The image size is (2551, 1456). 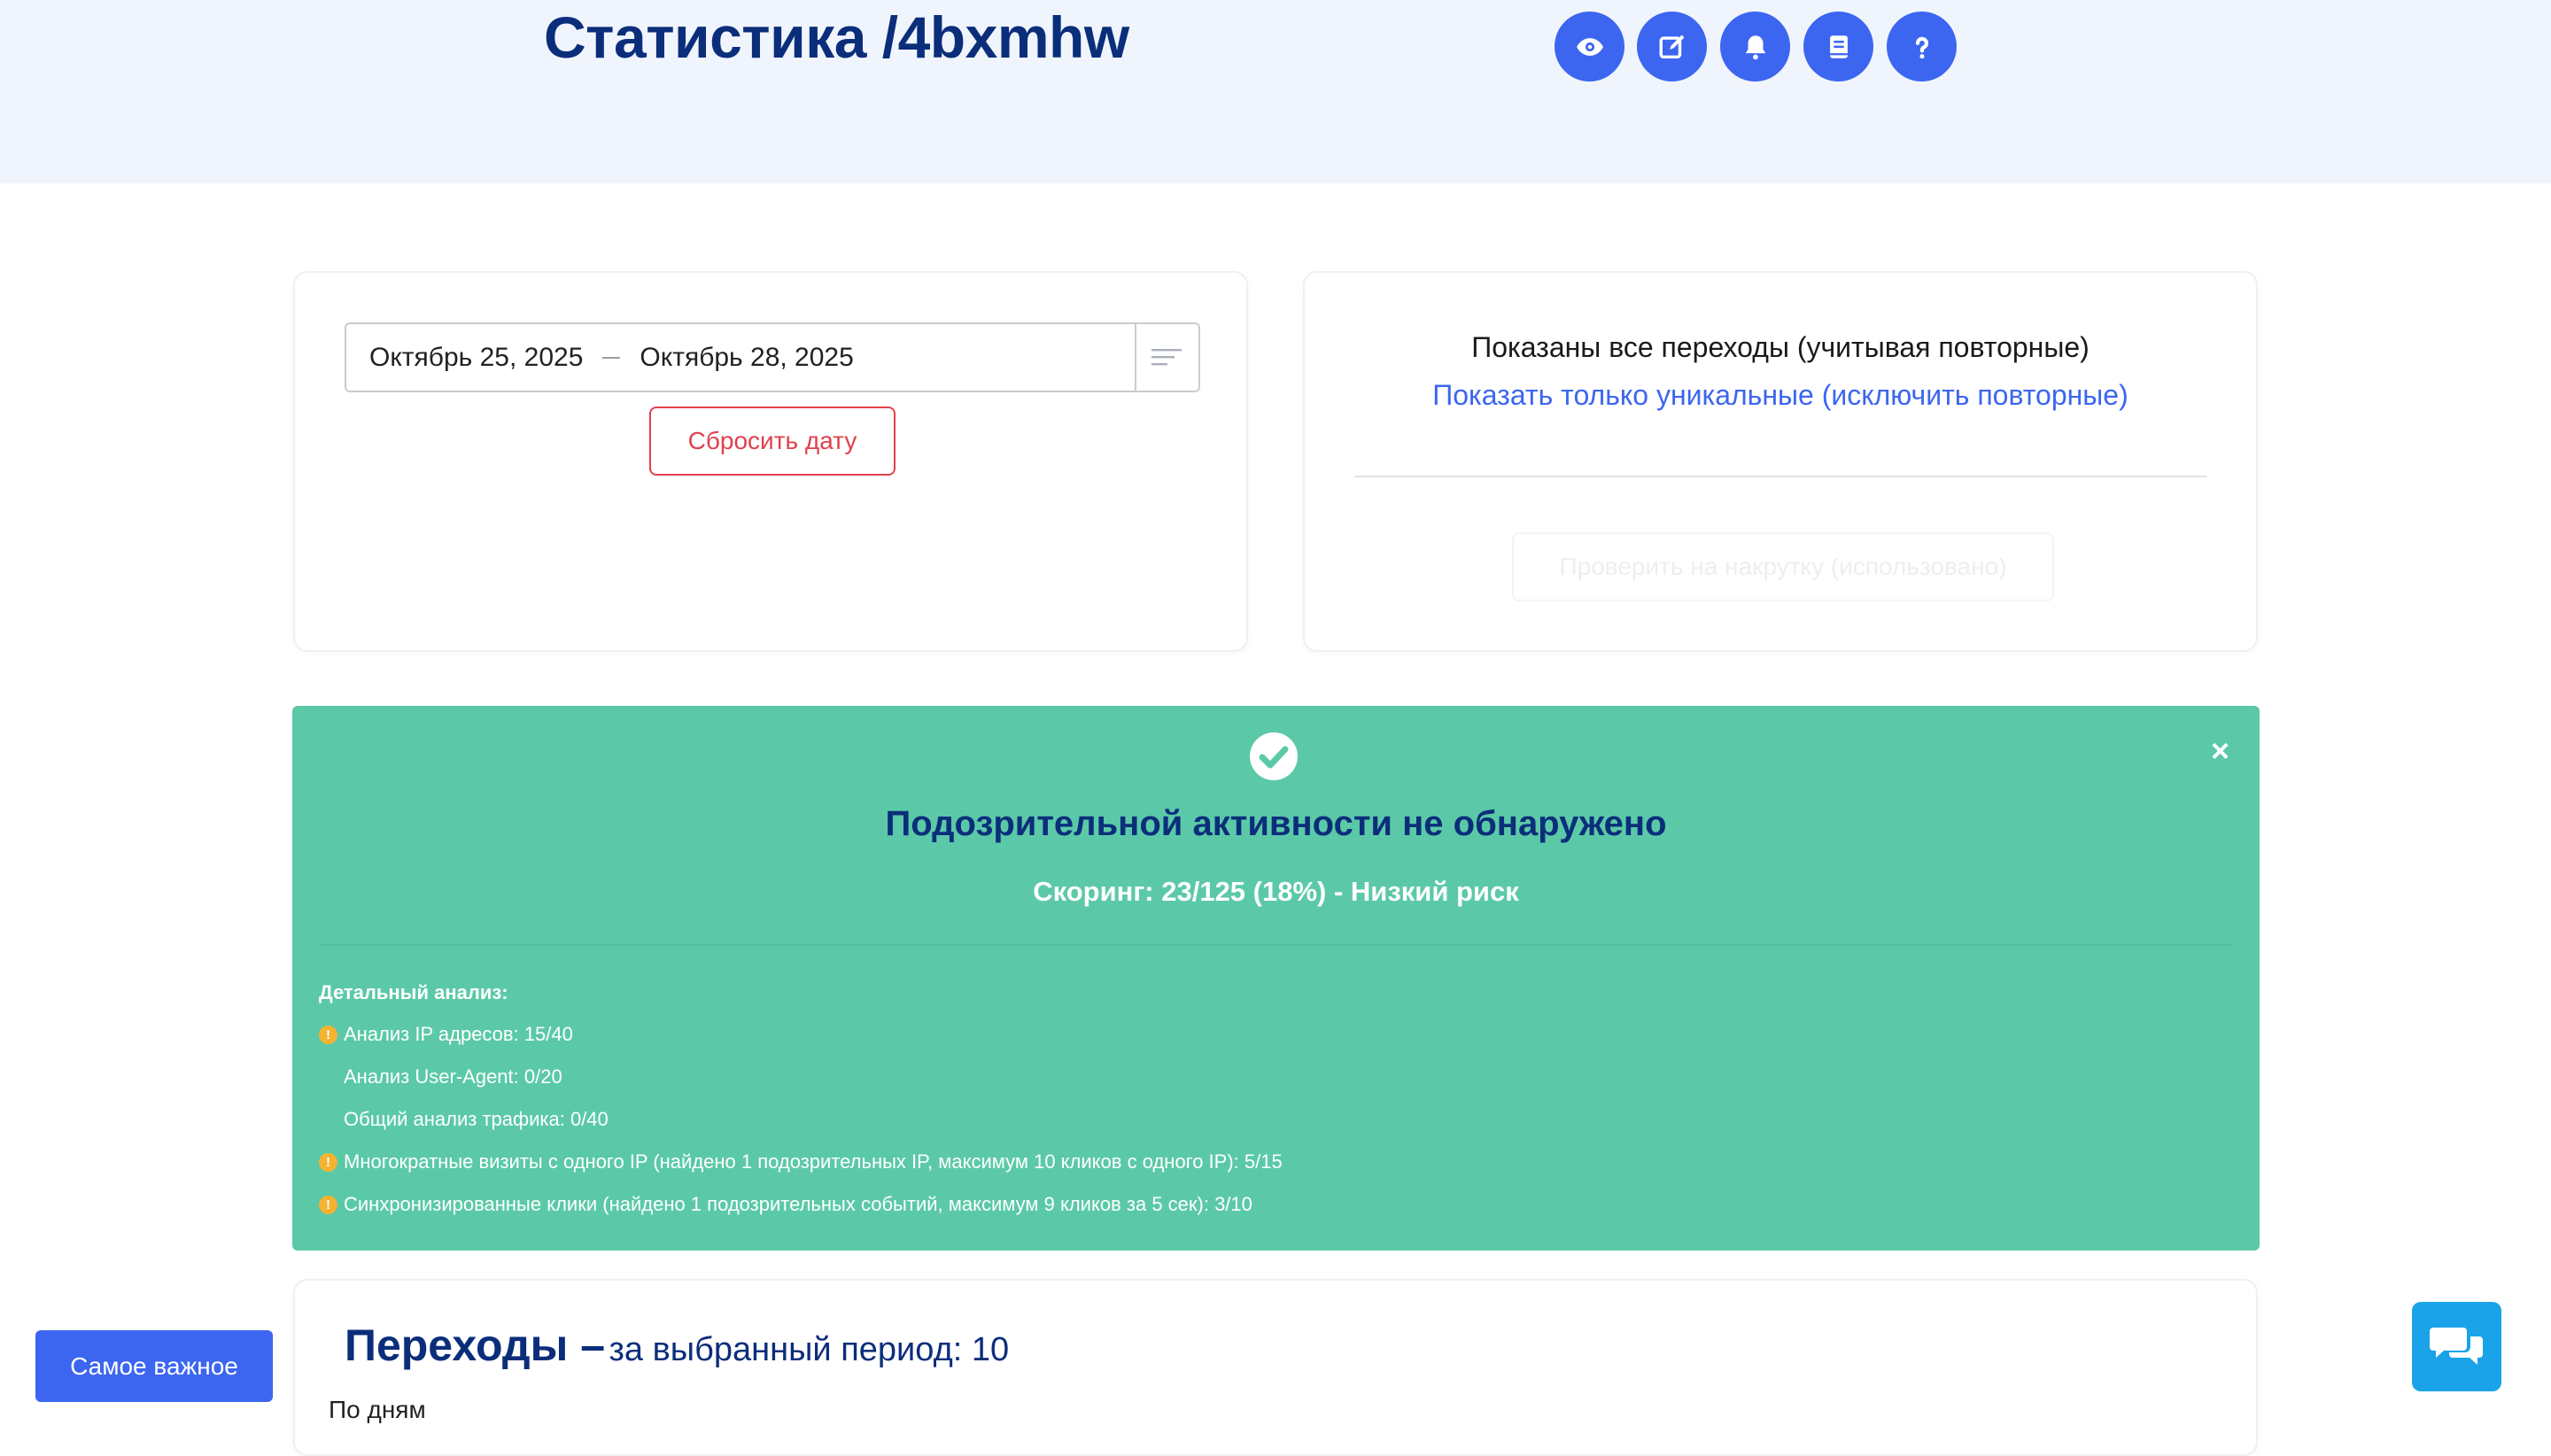 I want to click on close-icon: ×, so click(x=2220, y=751).